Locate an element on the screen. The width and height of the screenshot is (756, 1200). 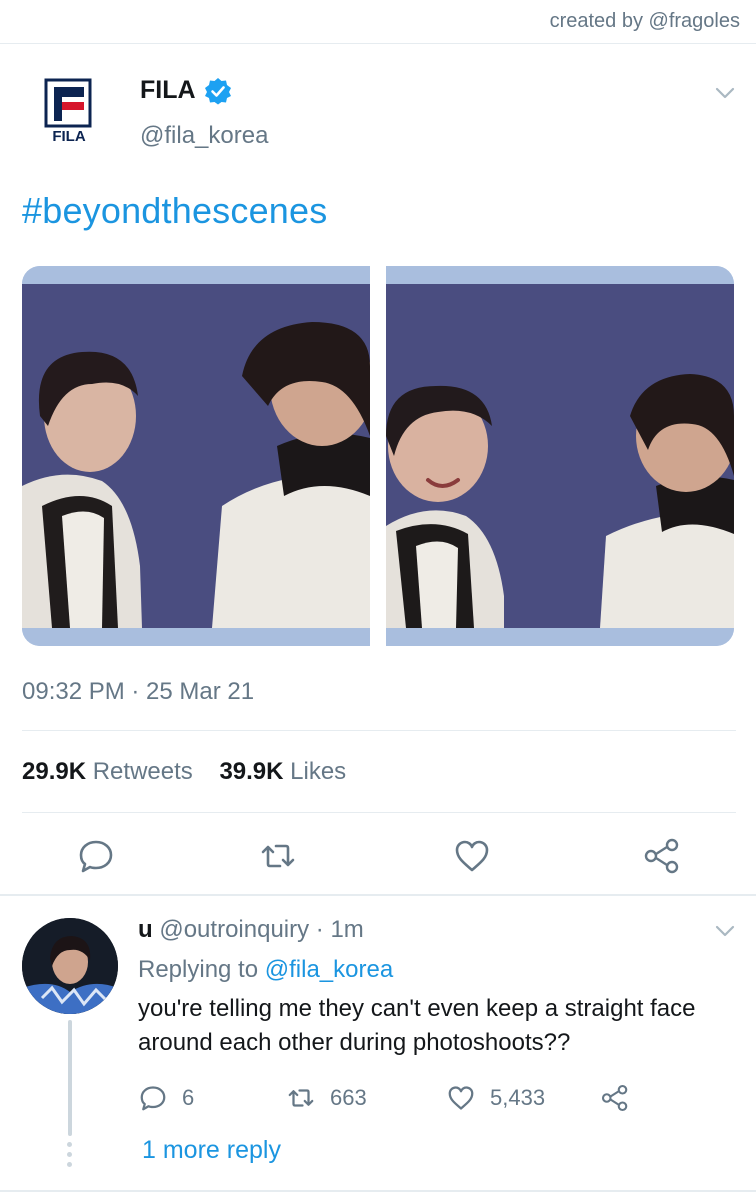
photo-right is located at coordinates (560, 456).